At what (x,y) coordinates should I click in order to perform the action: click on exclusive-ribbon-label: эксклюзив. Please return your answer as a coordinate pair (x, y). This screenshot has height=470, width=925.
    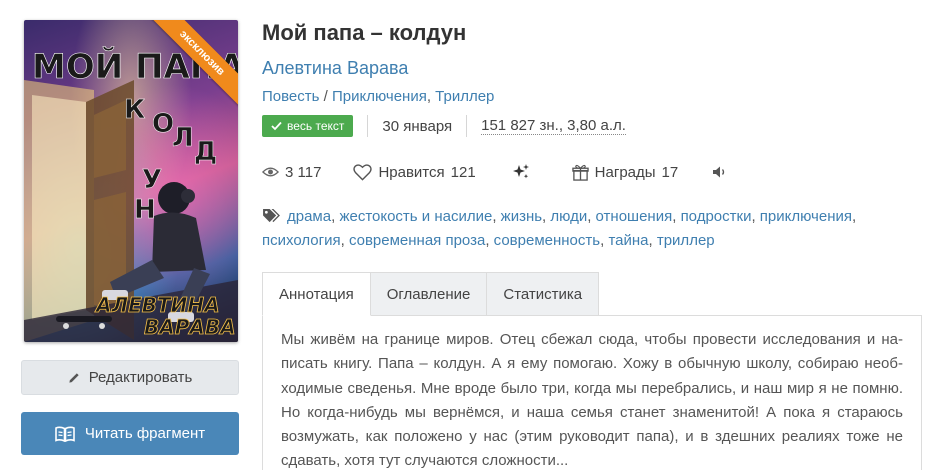
    Looking at the image, I should click on (193, 65).